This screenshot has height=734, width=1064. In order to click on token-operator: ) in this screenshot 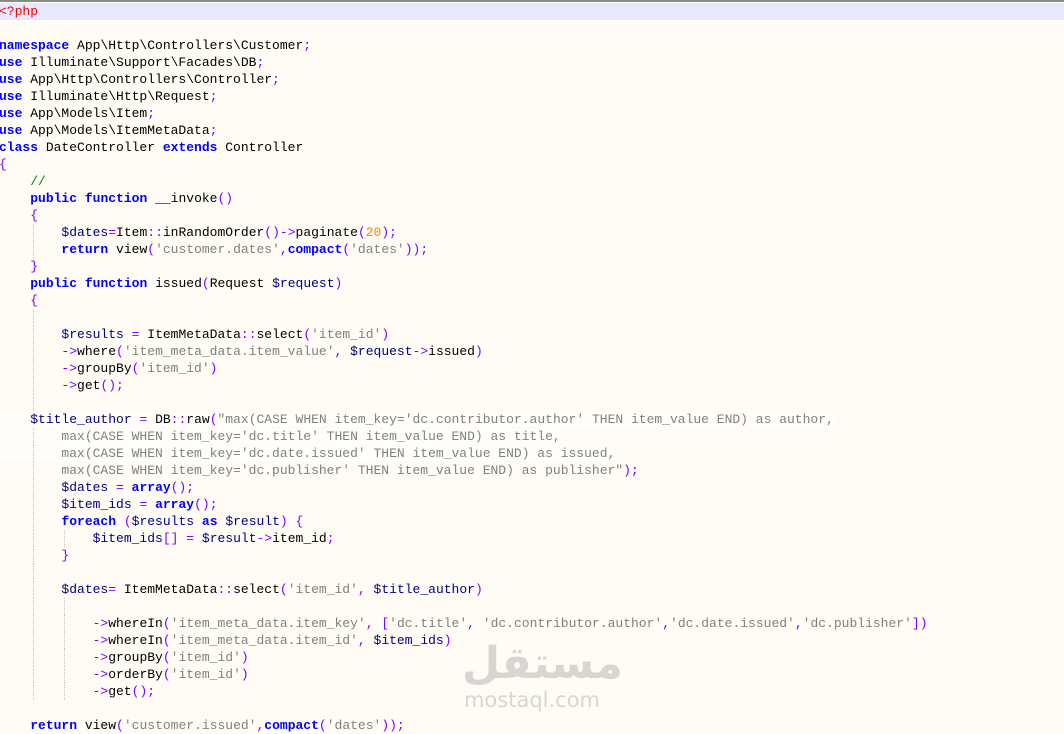, I will do `click(447, 640)`.